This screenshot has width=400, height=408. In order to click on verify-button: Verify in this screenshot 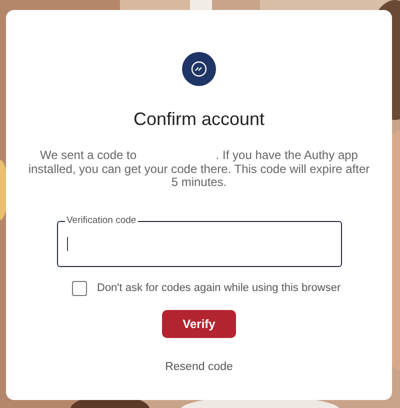, I will do `click(199, 324)`.